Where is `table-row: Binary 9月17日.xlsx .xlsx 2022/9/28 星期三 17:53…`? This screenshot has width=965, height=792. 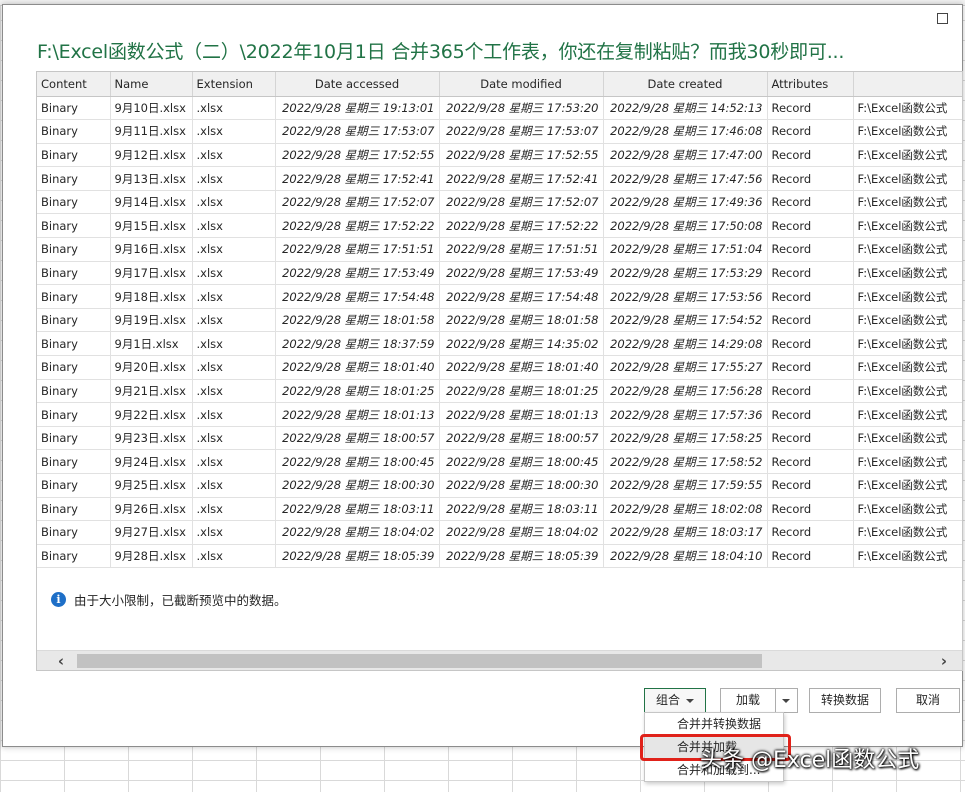
table-row: Binary 9月17日.xlsx .xlsx 2022/9/28 星期三 17:53… is located at coordinates (499, 273).